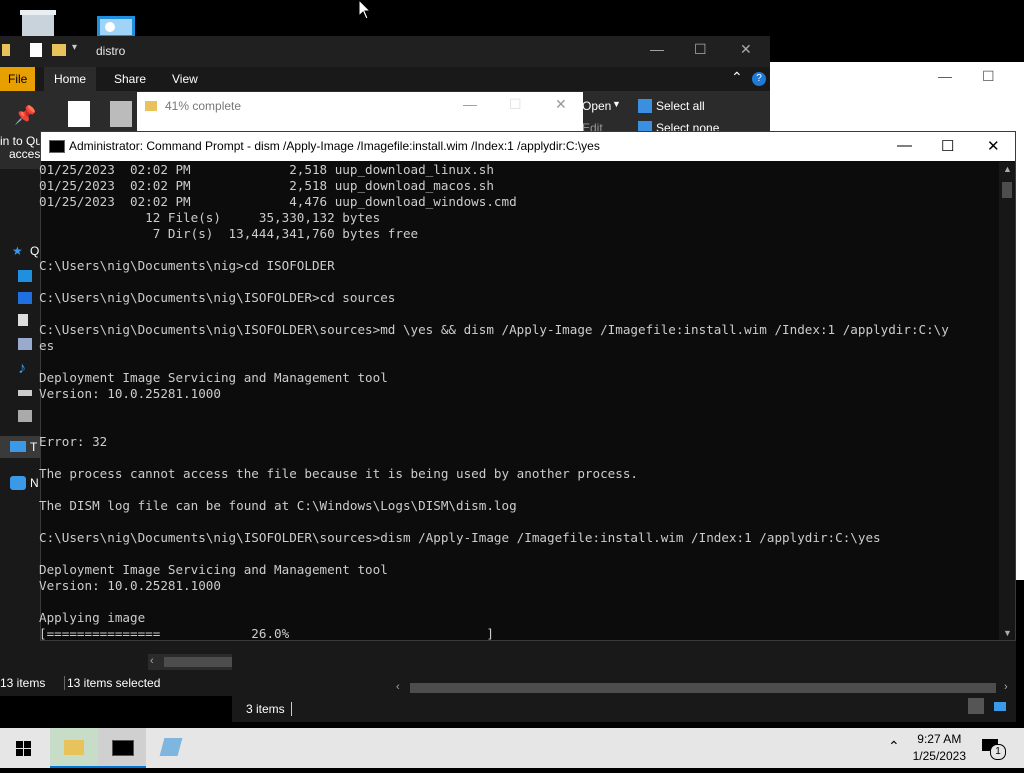  I want to click on nav-label-this-pc: T, so click(34, 447).